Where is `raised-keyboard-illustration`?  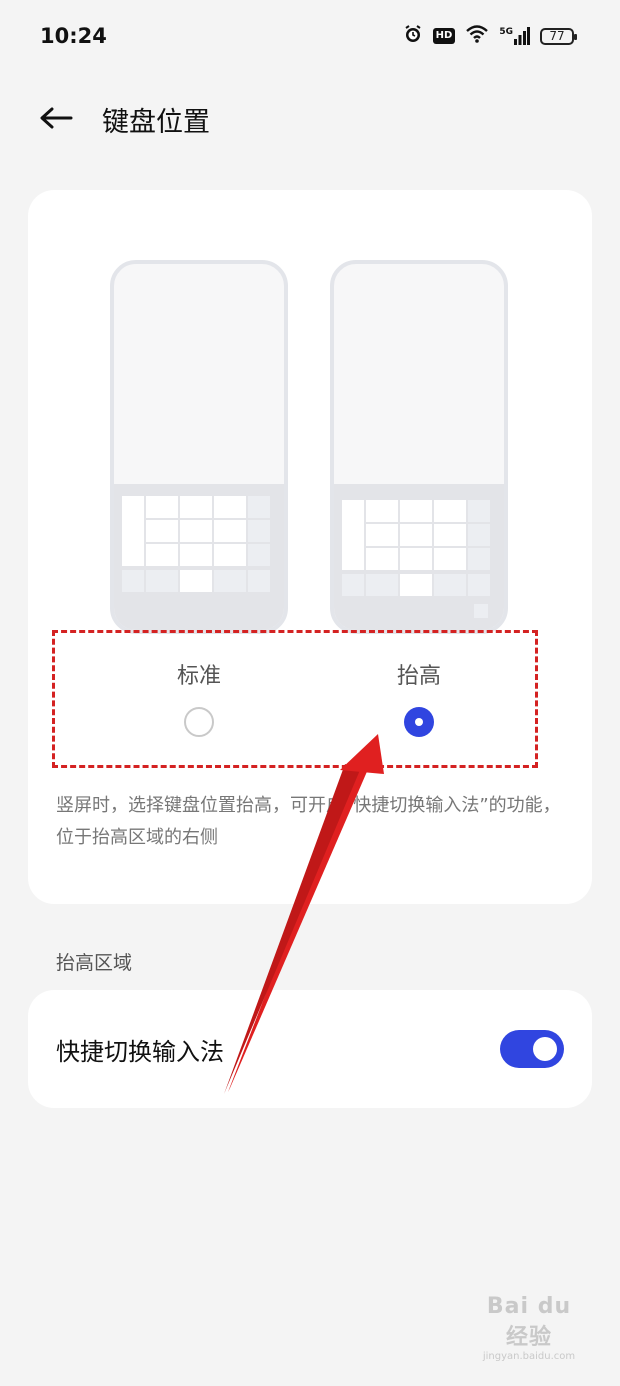
raised-keyboard-illustration is located at coordinates (419, 447).